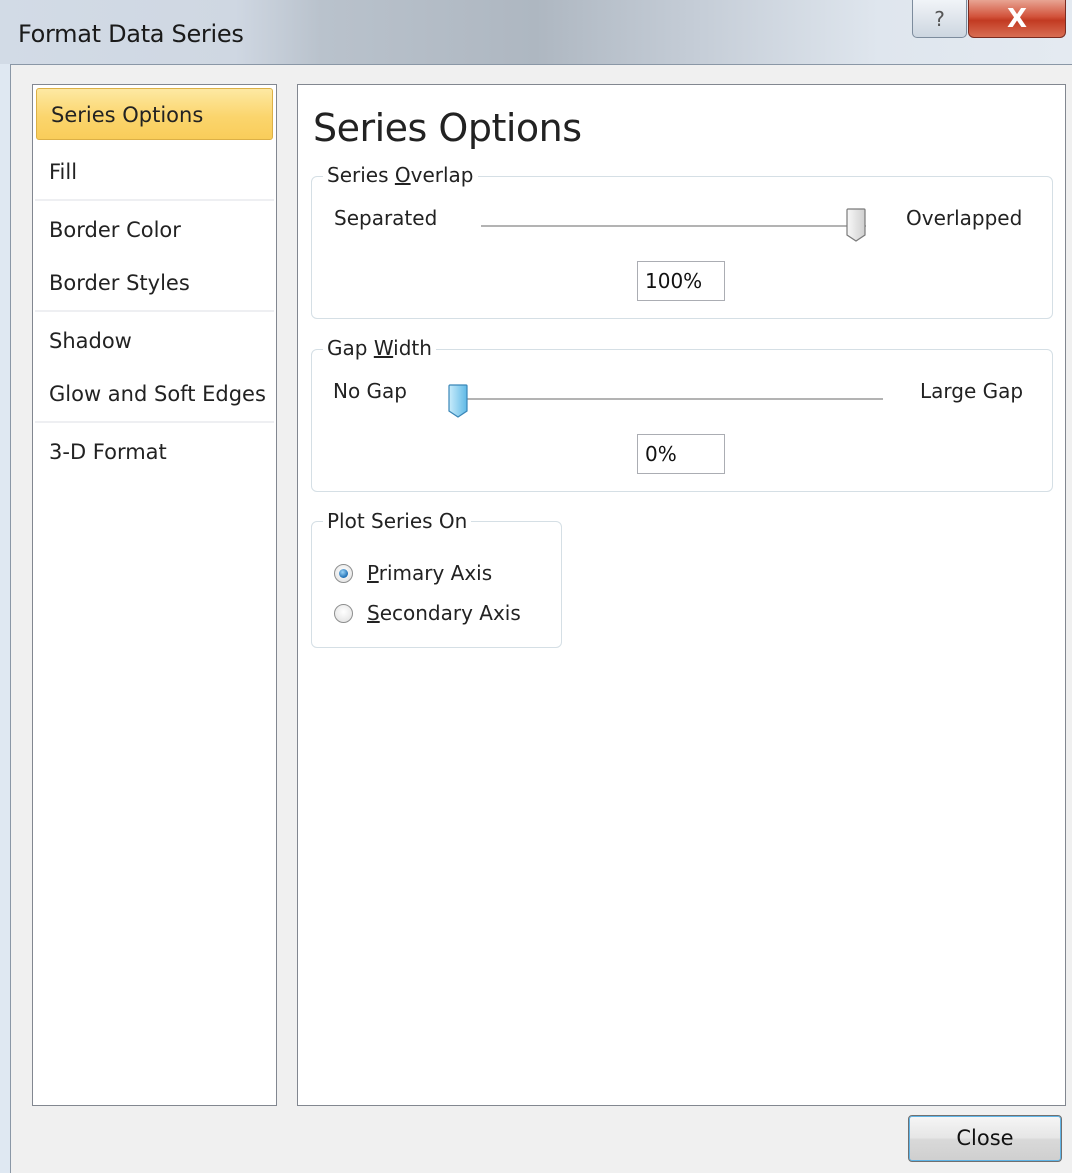  I want to click on nav-item-label: Fill, so click(63, 172).